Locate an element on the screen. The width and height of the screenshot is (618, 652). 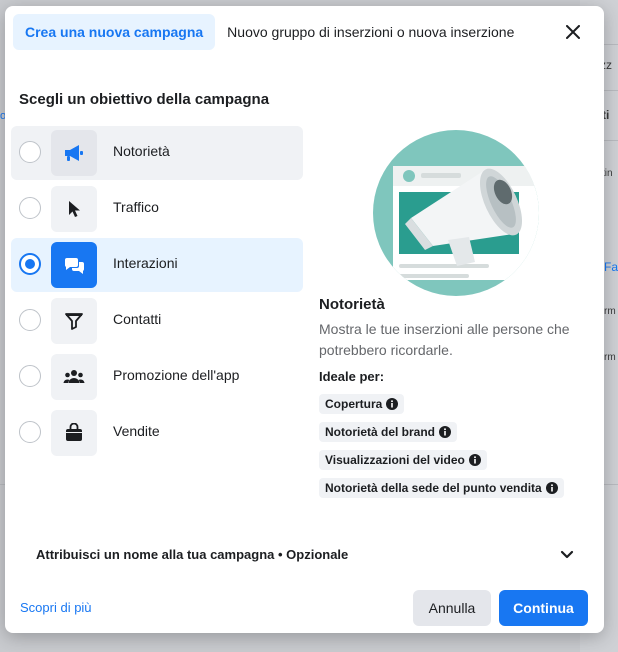
objective-label: Interazioni is located at coordinates (145, 263).